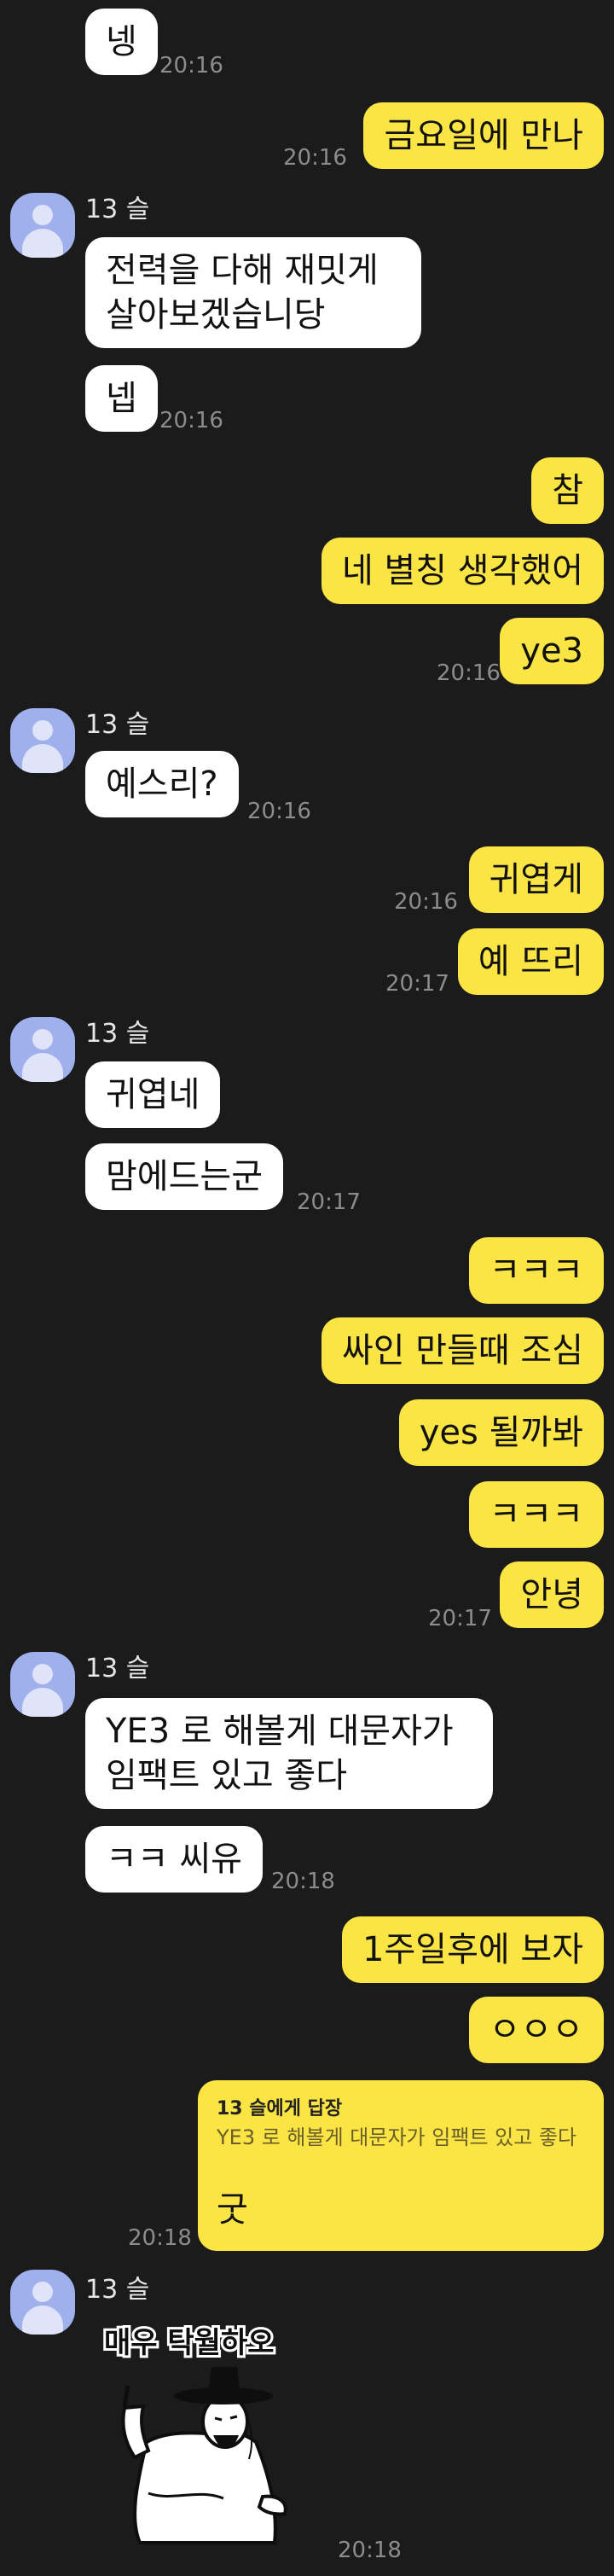 This screenshot has width=614, height=2576. Describe the element at coordinates (204, 2455) in the screenshot. I see `scholar-figure-icon` at that location.